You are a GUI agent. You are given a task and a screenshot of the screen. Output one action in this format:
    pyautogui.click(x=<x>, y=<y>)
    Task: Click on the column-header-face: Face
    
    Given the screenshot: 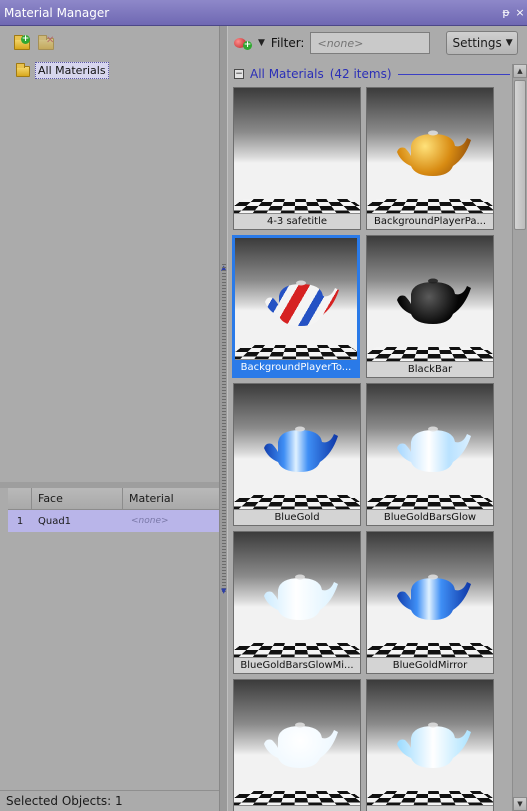 What is the action you would take?
    pyautogui.click(x=77, y=498)
    